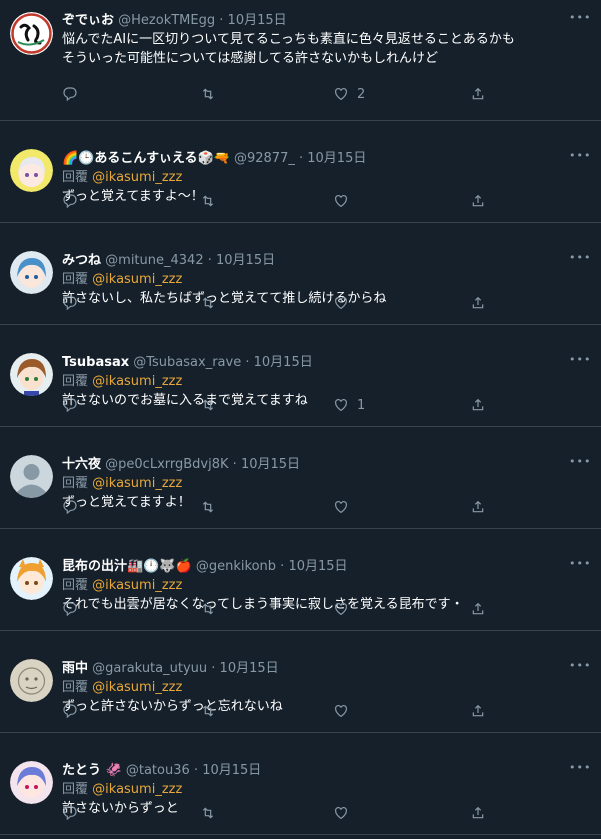 Image resolution: width=601 pixels, height=839 pixels. I want to click on user-handle: @tatou36, so click(158, 770).